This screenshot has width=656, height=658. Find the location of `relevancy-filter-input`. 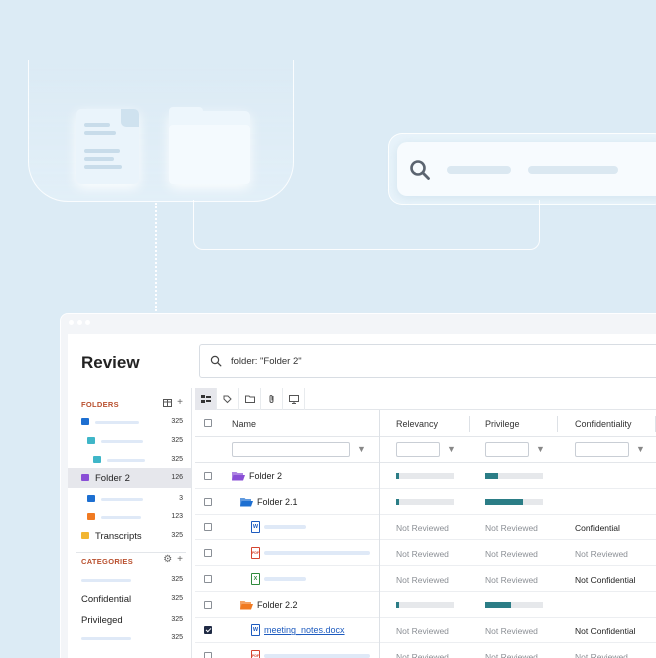

relevancy-filter-input is located at coordinates (418, 449).